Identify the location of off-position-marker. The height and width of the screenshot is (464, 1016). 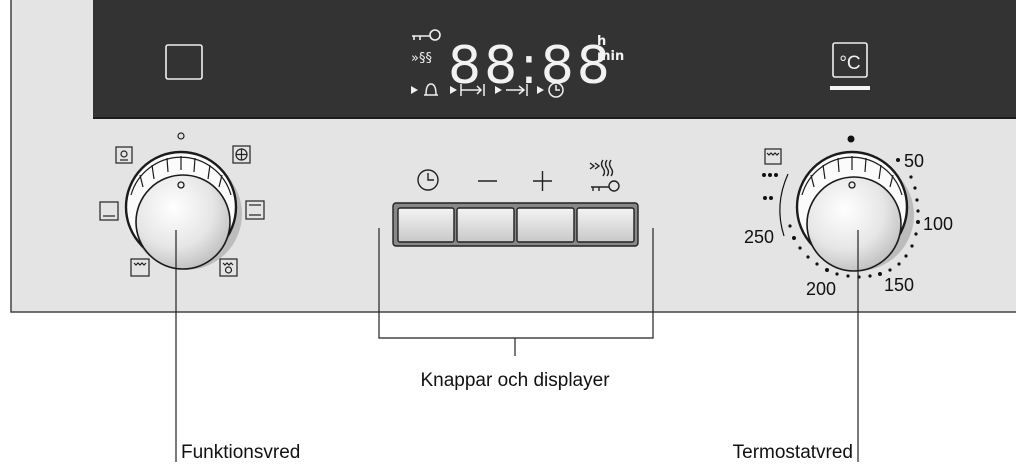
(851, 139).